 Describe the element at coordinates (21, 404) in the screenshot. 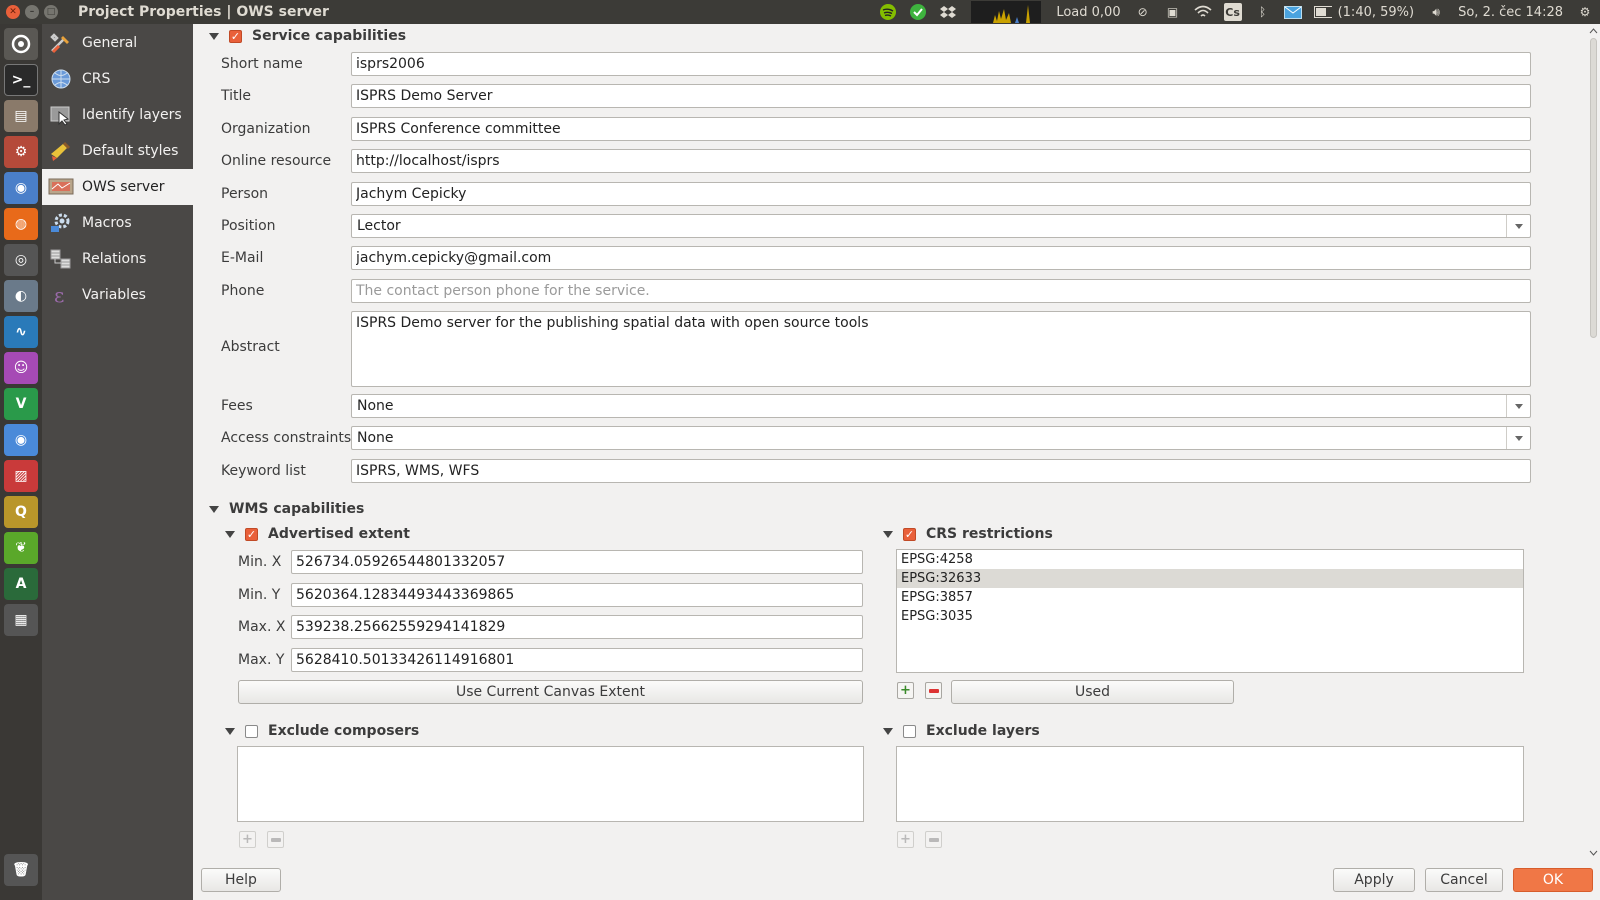

I see `vim-icon: V` at that location.